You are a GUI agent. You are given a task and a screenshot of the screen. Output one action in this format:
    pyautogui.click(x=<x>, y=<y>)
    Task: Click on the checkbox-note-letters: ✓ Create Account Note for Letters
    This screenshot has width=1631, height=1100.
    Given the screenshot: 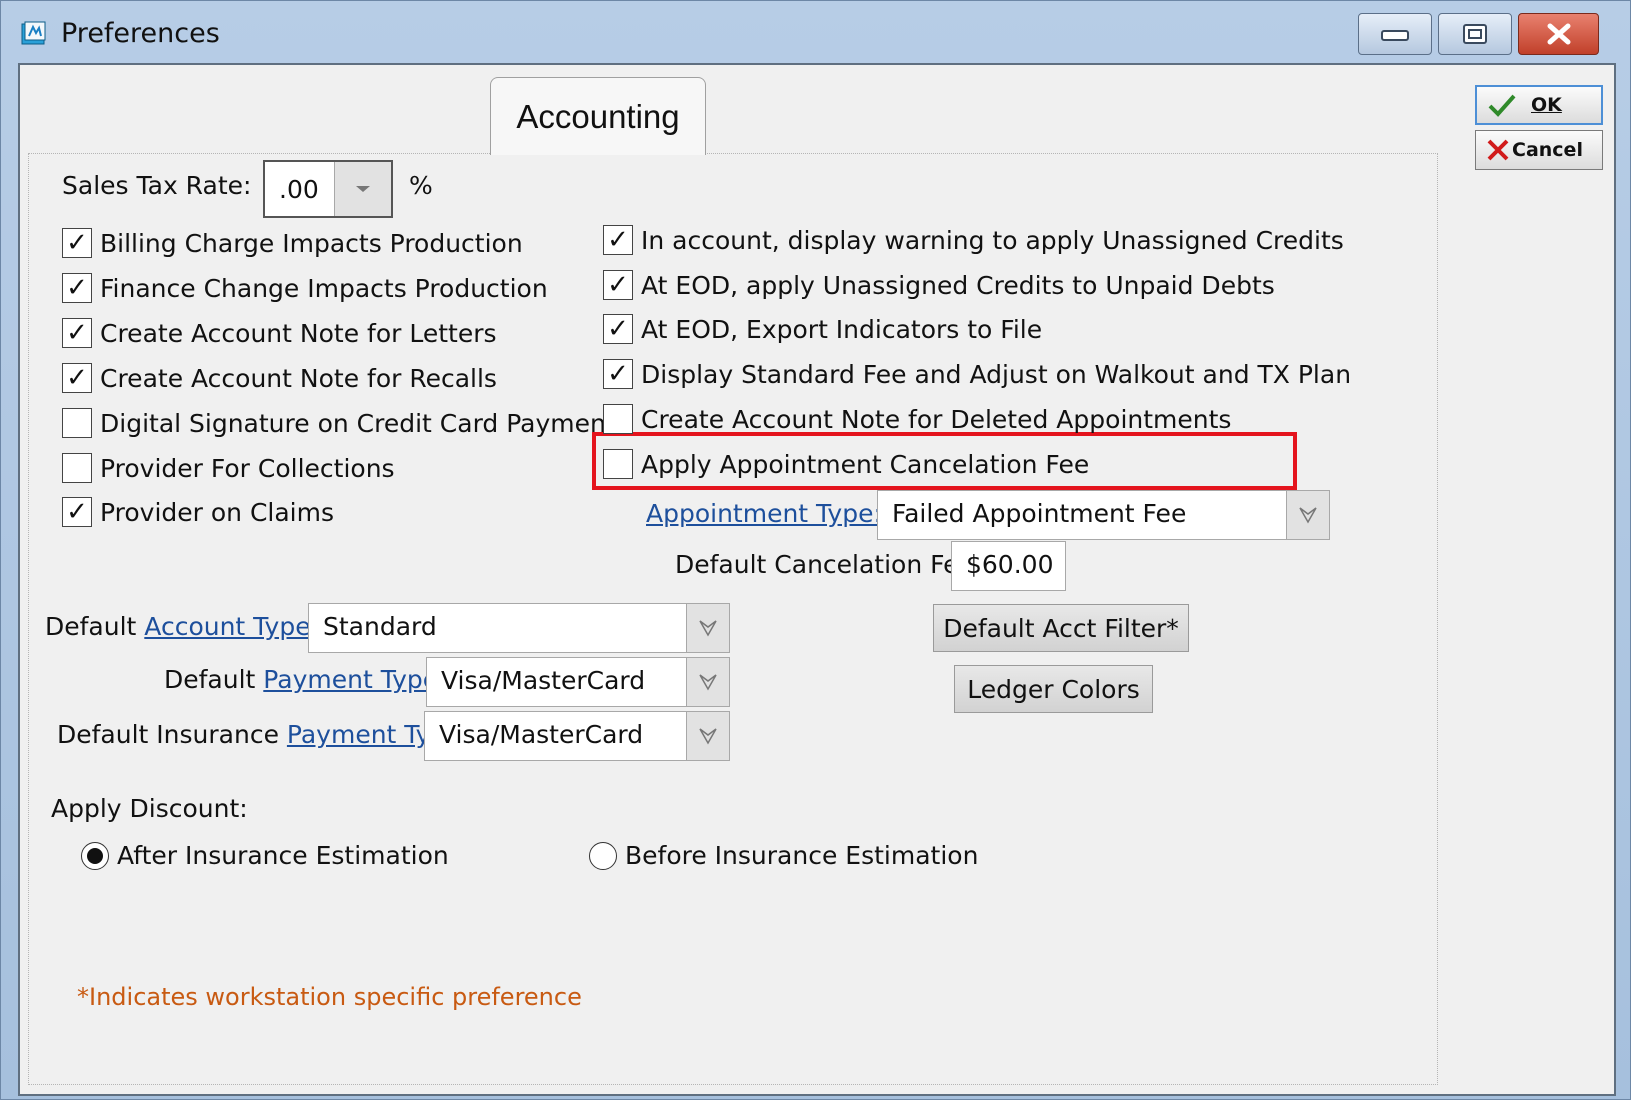 What is the action you would take?
    pyautogui.click(x=279, y=333)
    